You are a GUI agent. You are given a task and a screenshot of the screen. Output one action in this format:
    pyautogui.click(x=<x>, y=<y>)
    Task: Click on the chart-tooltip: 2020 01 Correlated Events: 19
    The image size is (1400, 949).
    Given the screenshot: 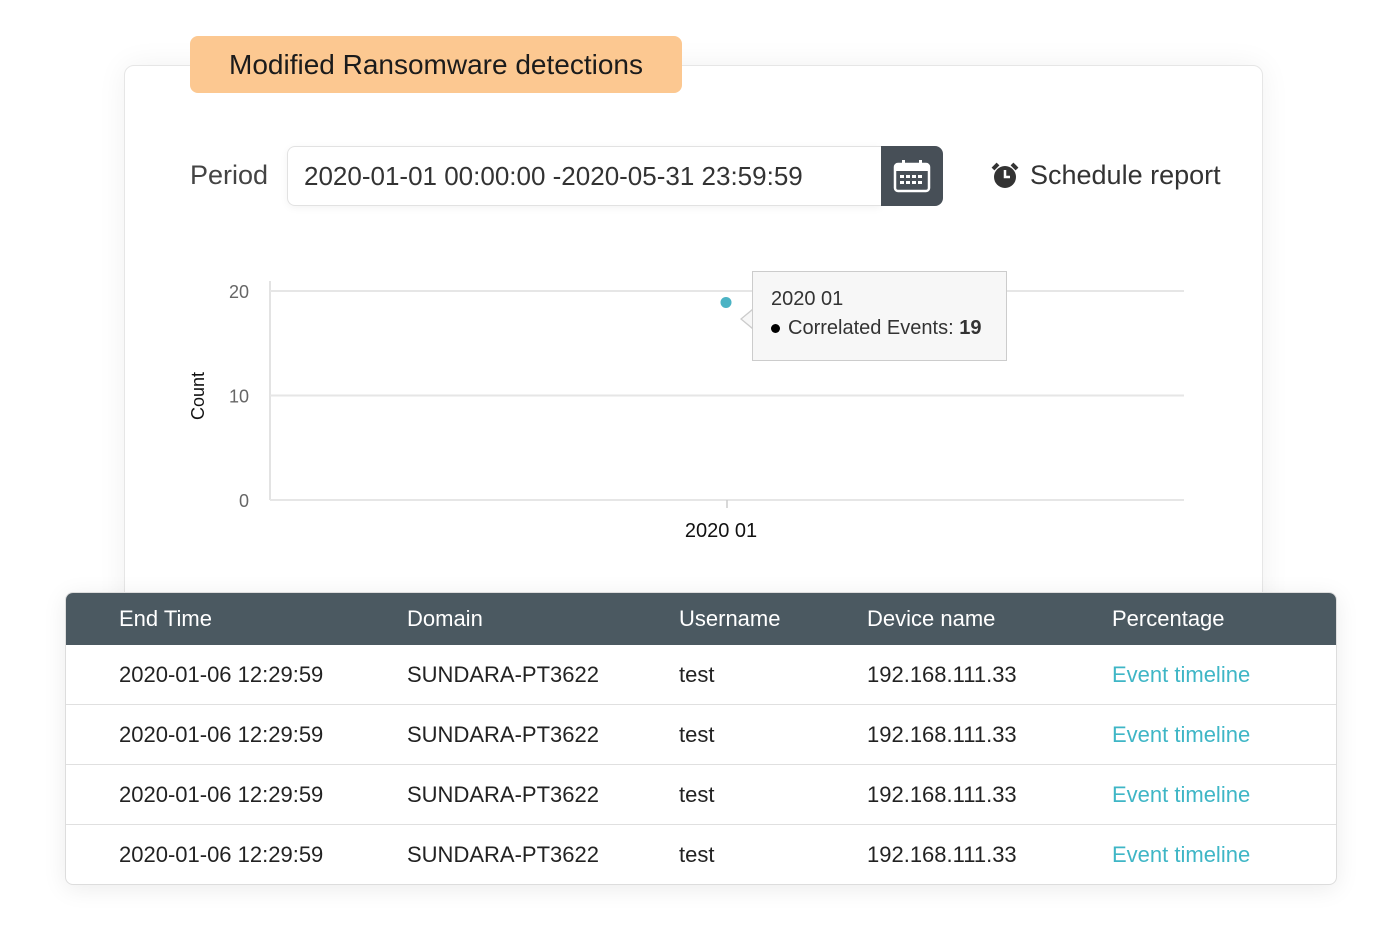 What is the action you would take?
    pyautogui.click(x=879, y=316)
    